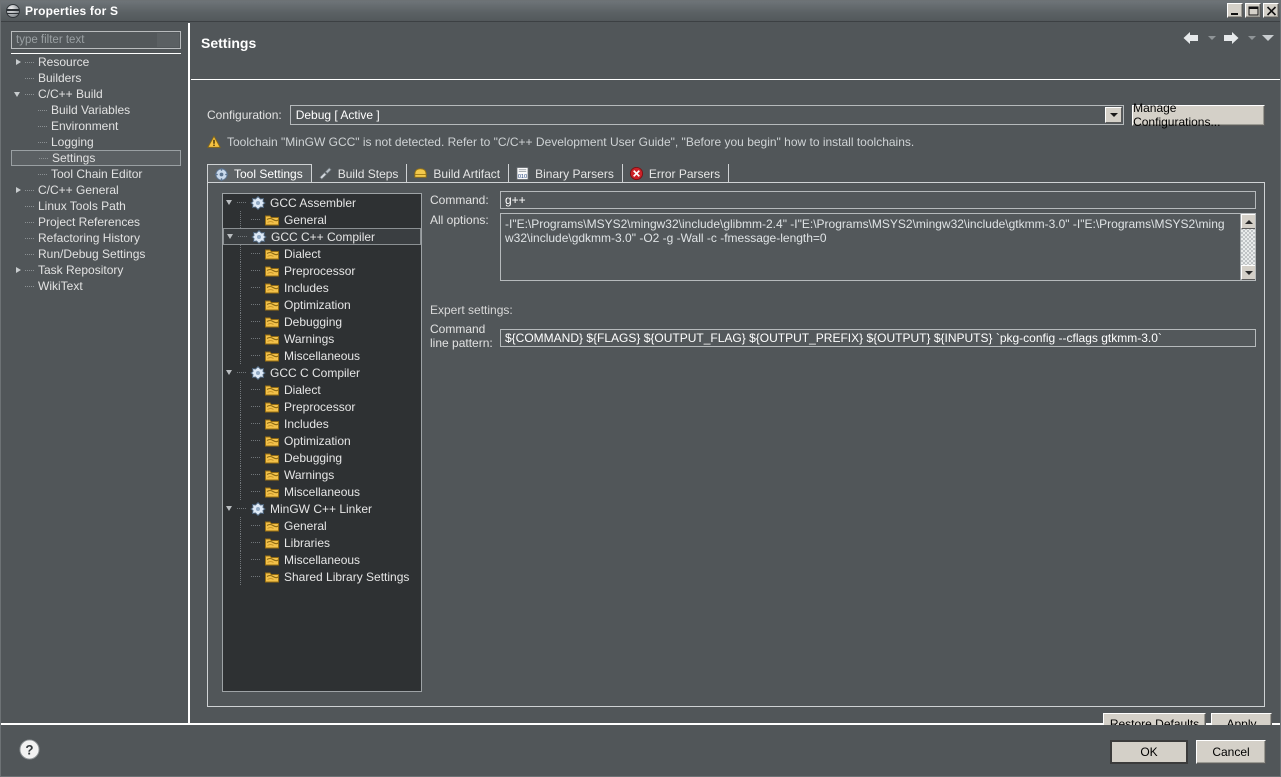 The width and height of the screenshot is (1281, 777). Describe the element at coordinates (96, 174) in the screenshot. I see `sidebar-item-tool-chain-editor: Tool Chain Editor` at that location.